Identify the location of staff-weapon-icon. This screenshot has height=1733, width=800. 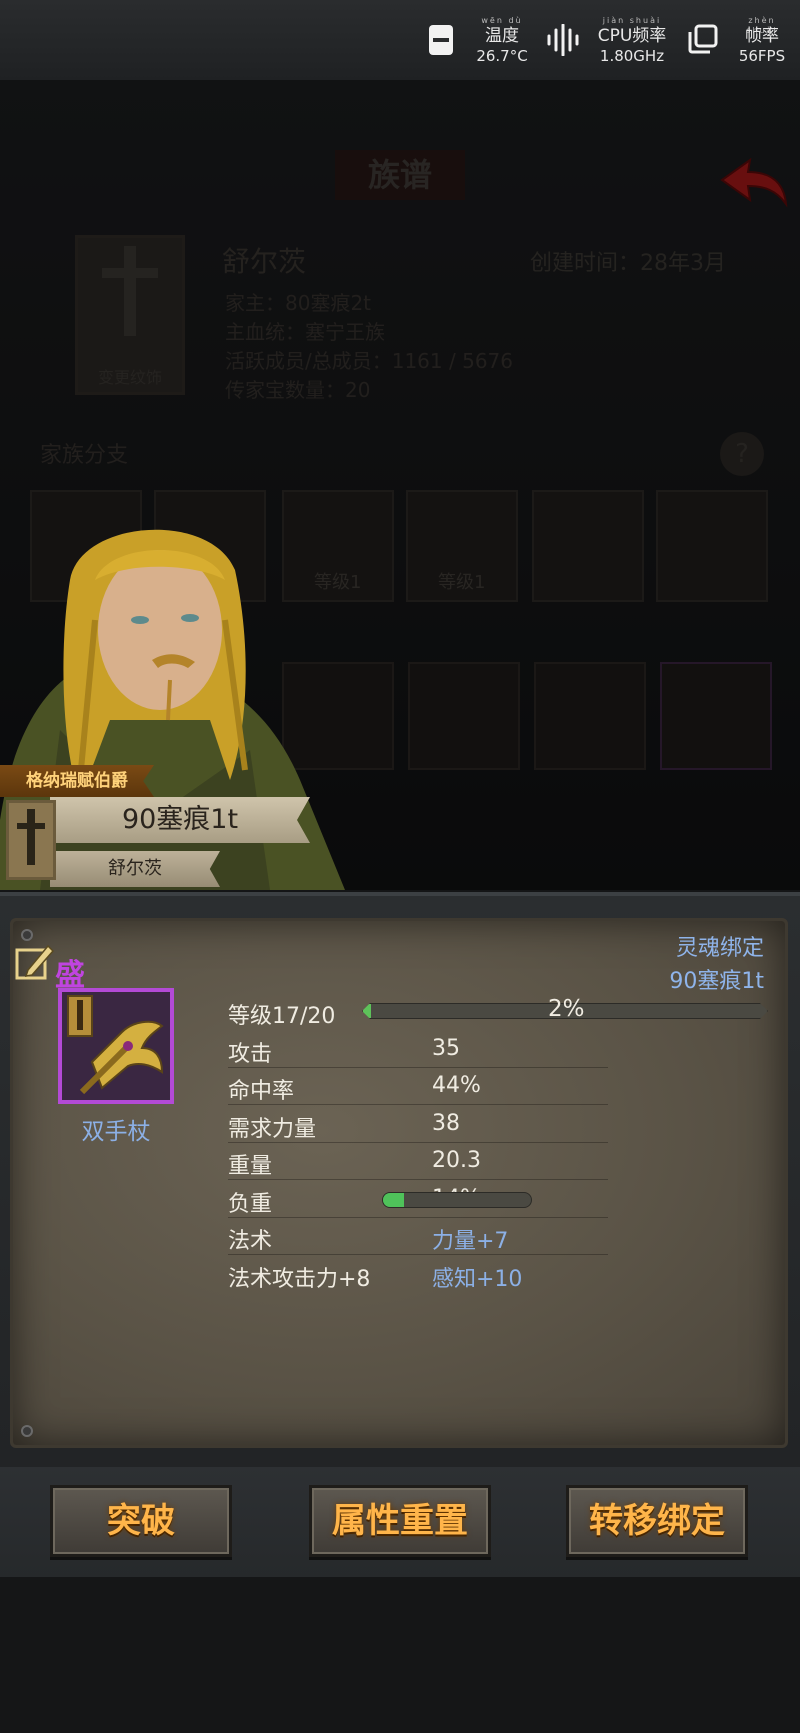
(115, 1045).